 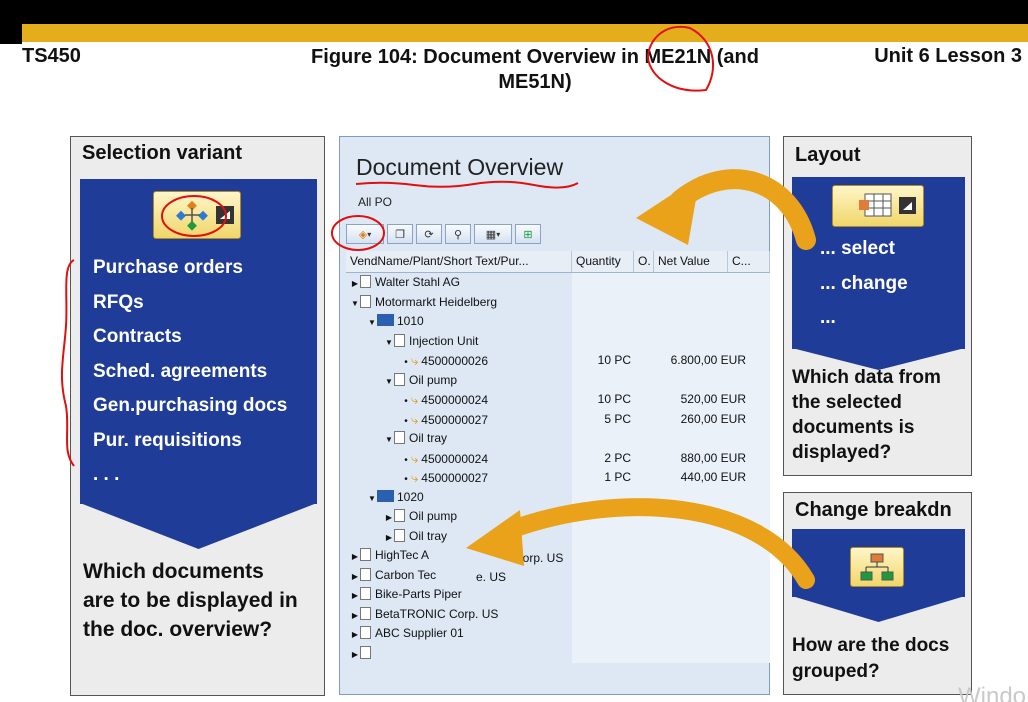 I want to click on change-breakdown-panel: Change breakdn How are the docs grouped?, so click(x=877, y=593).